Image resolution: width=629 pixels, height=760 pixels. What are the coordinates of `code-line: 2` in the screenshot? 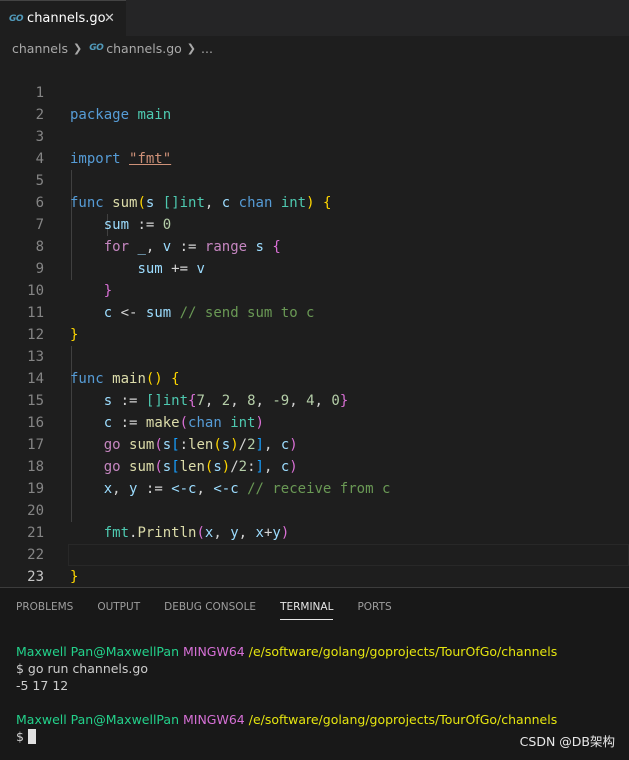 It's located at (314, 102).